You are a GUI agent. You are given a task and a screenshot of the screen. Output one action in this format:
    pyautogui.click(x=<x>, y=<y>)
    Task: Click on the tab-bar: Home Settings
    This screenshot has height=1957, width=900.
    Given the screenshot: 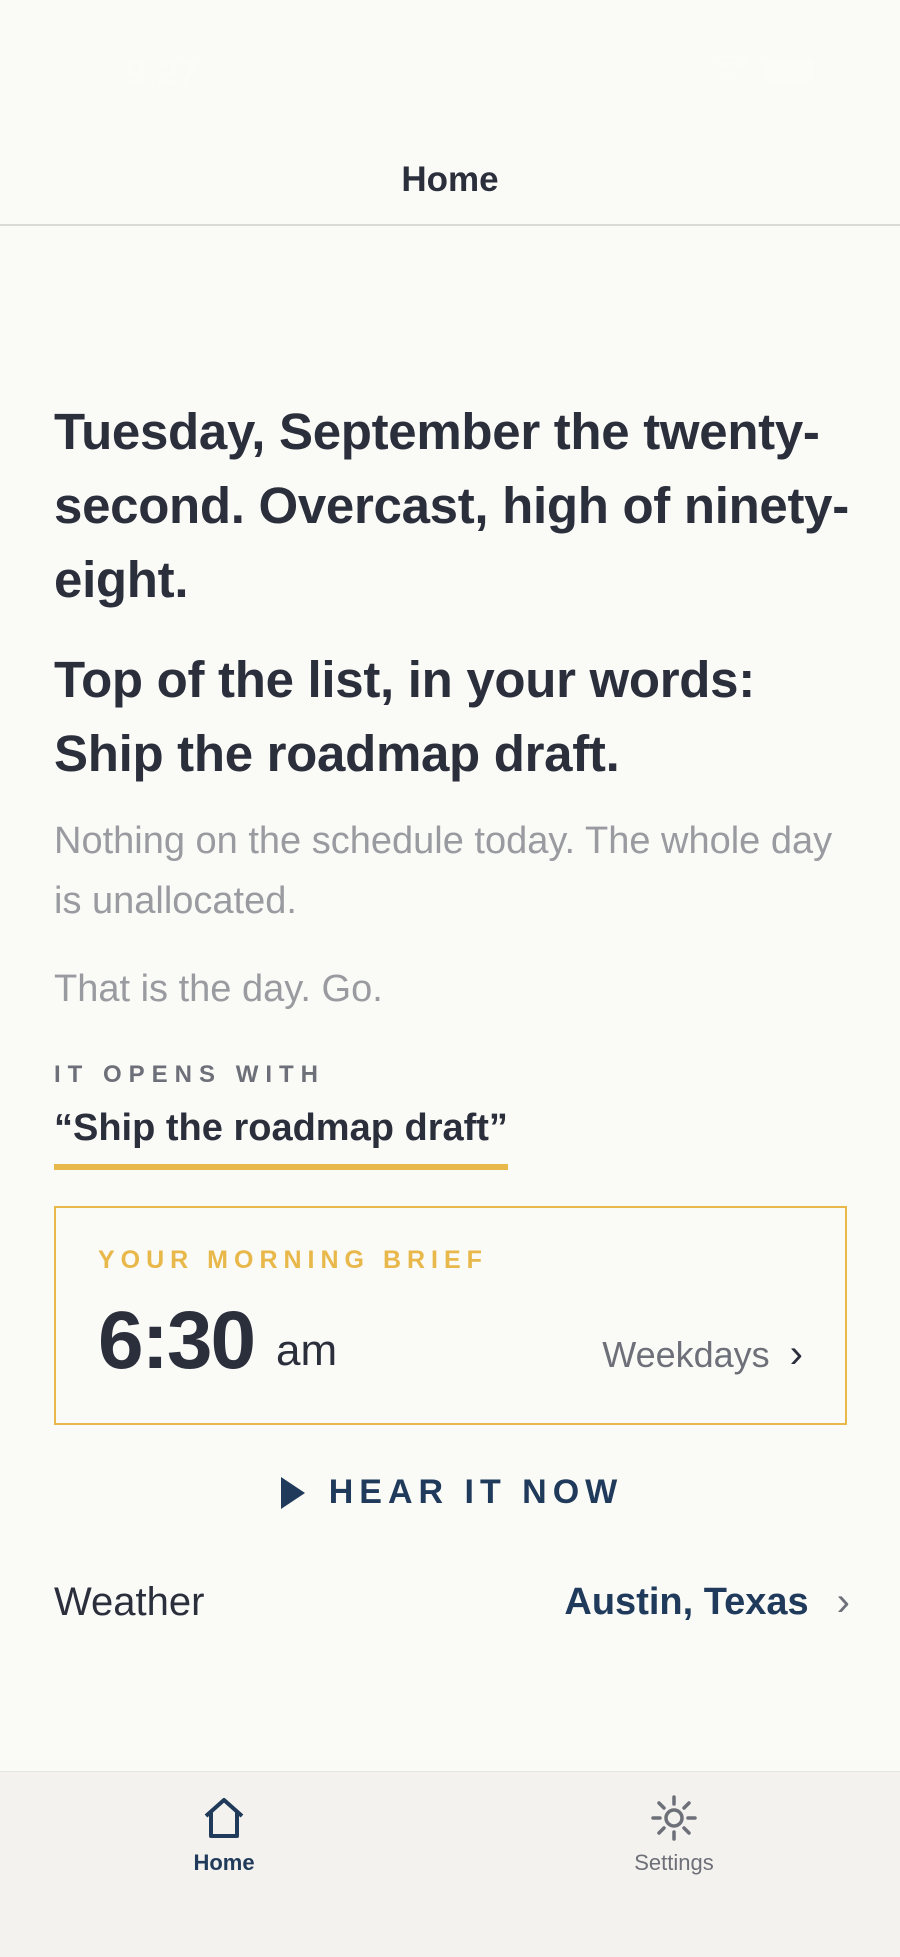 What is the action you would take?
    pyautogui.click(x=450, y=1864)
    